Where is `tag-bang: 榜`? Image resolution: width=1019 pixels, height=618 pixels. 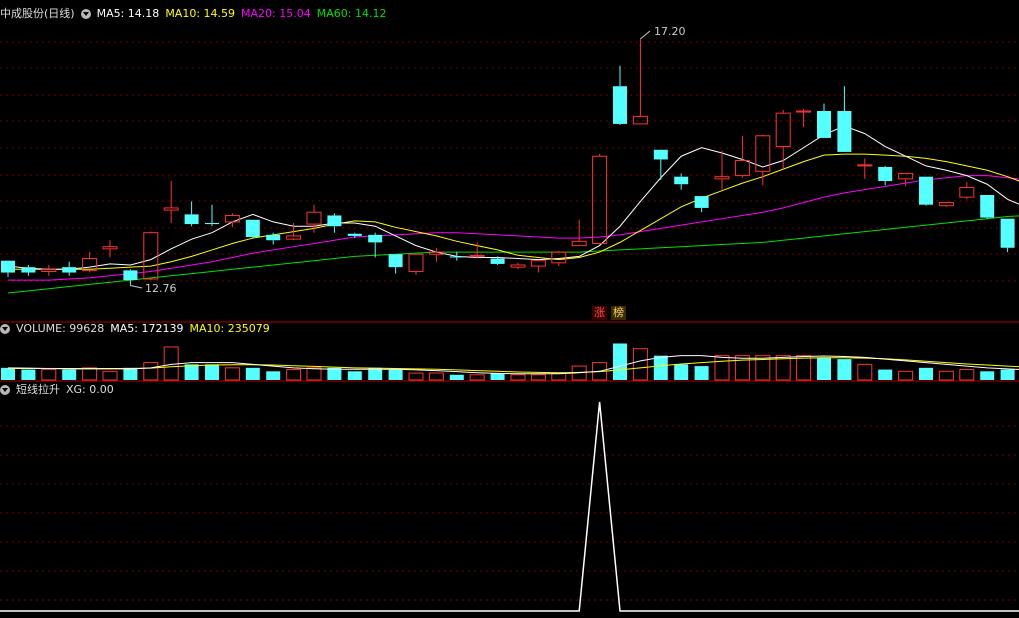 tag-bang: 榜 is located at coordinates (618, 313).